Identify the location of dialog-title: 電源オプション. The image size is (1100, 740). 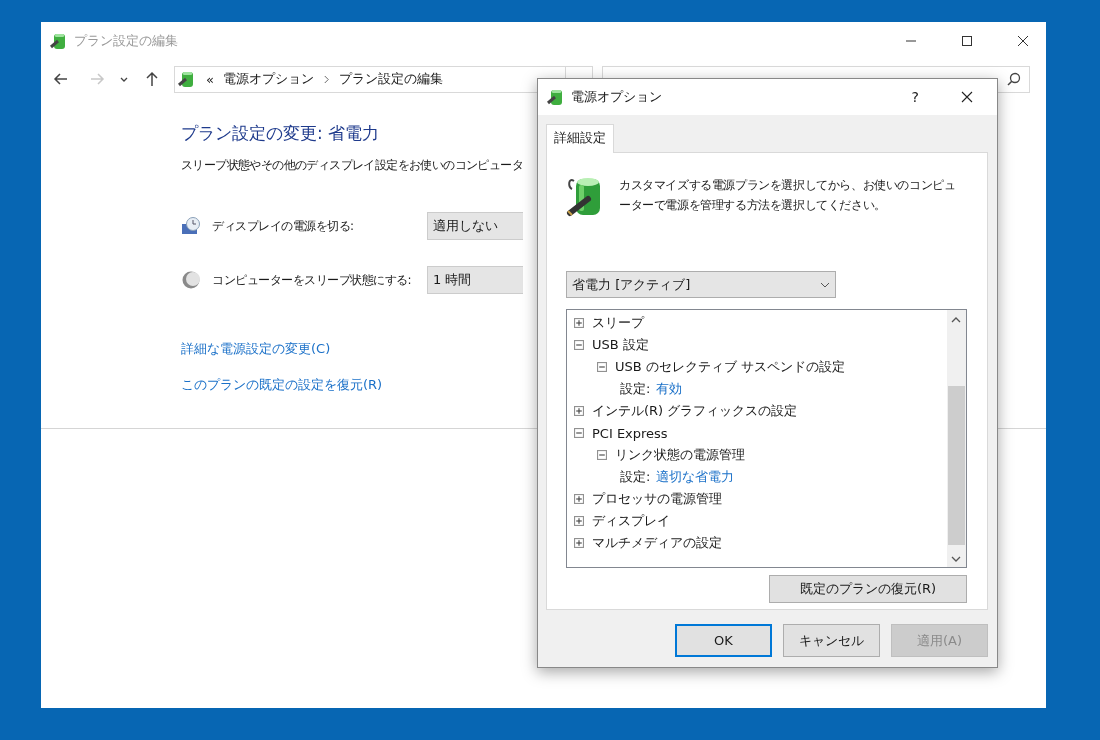
(616, 97).